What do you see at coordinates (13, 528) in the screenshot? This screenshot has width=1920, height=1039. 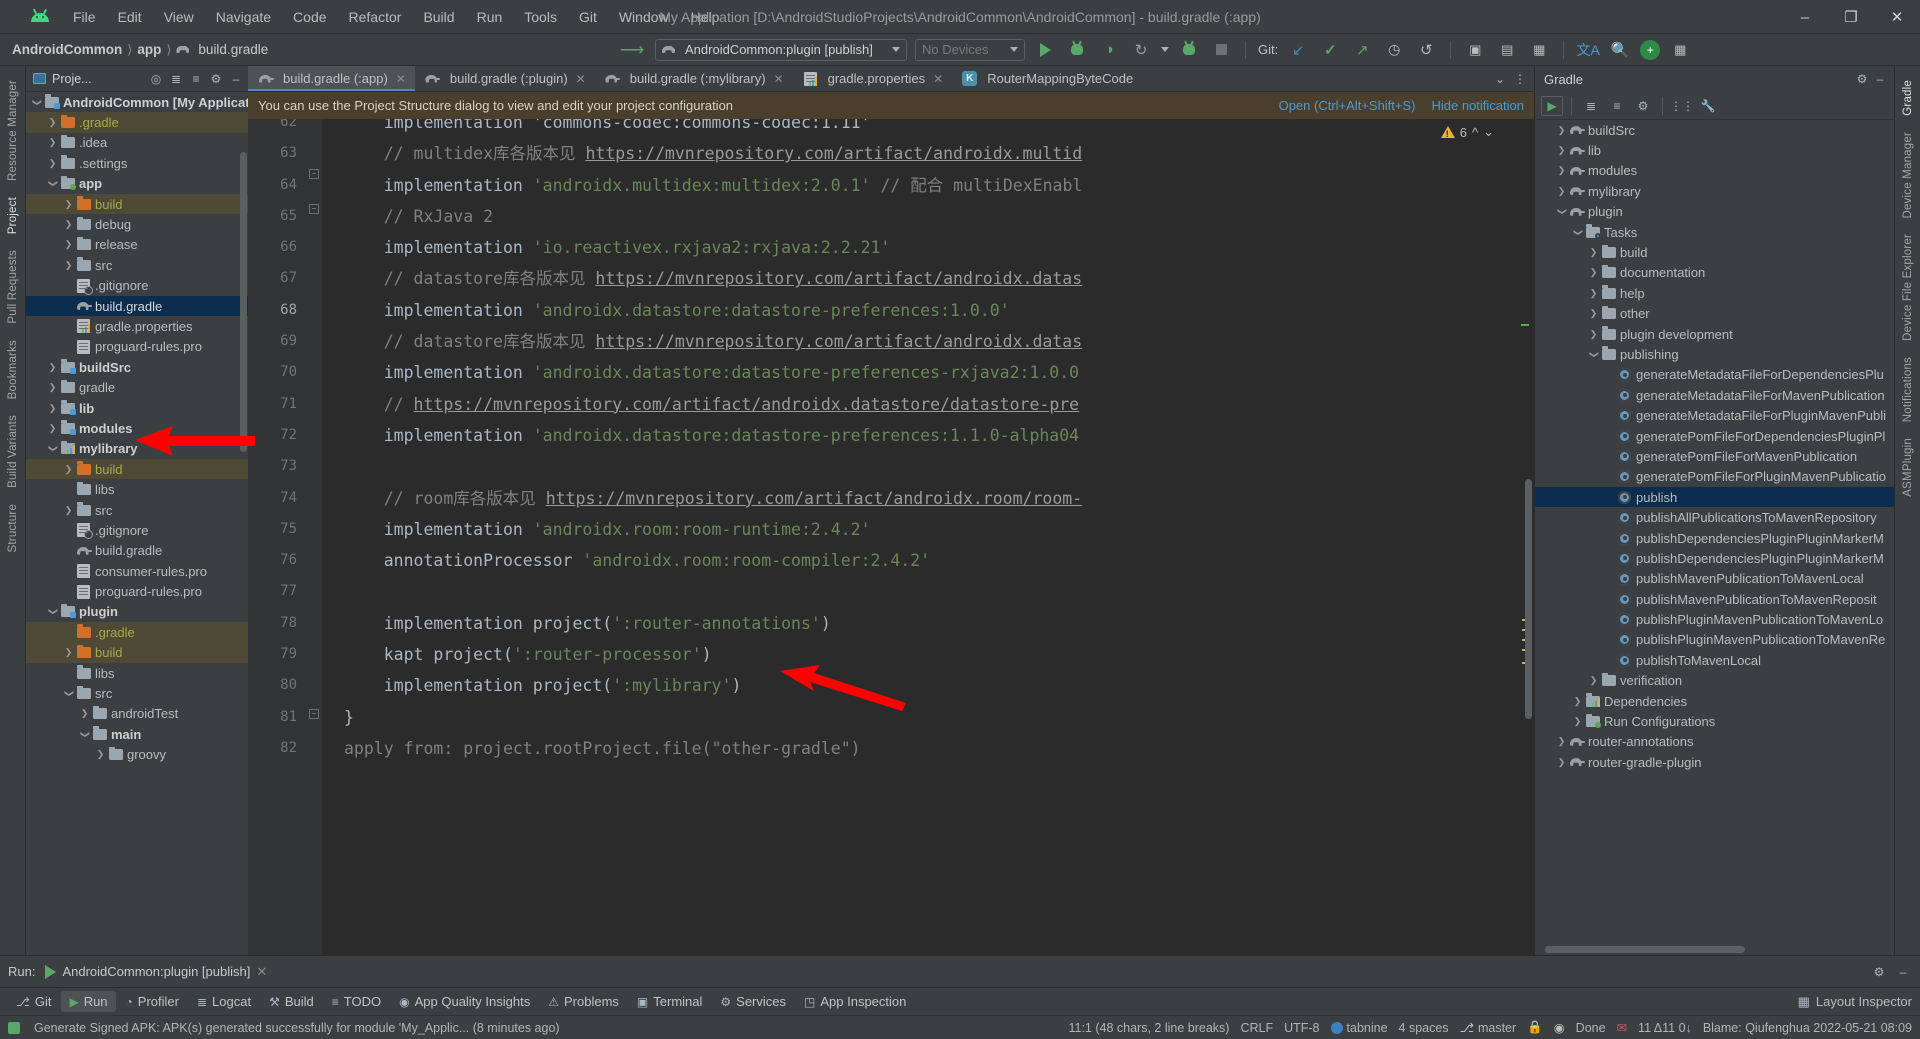 I see `rail-structure: Structure` at bounding box center [13, 528].